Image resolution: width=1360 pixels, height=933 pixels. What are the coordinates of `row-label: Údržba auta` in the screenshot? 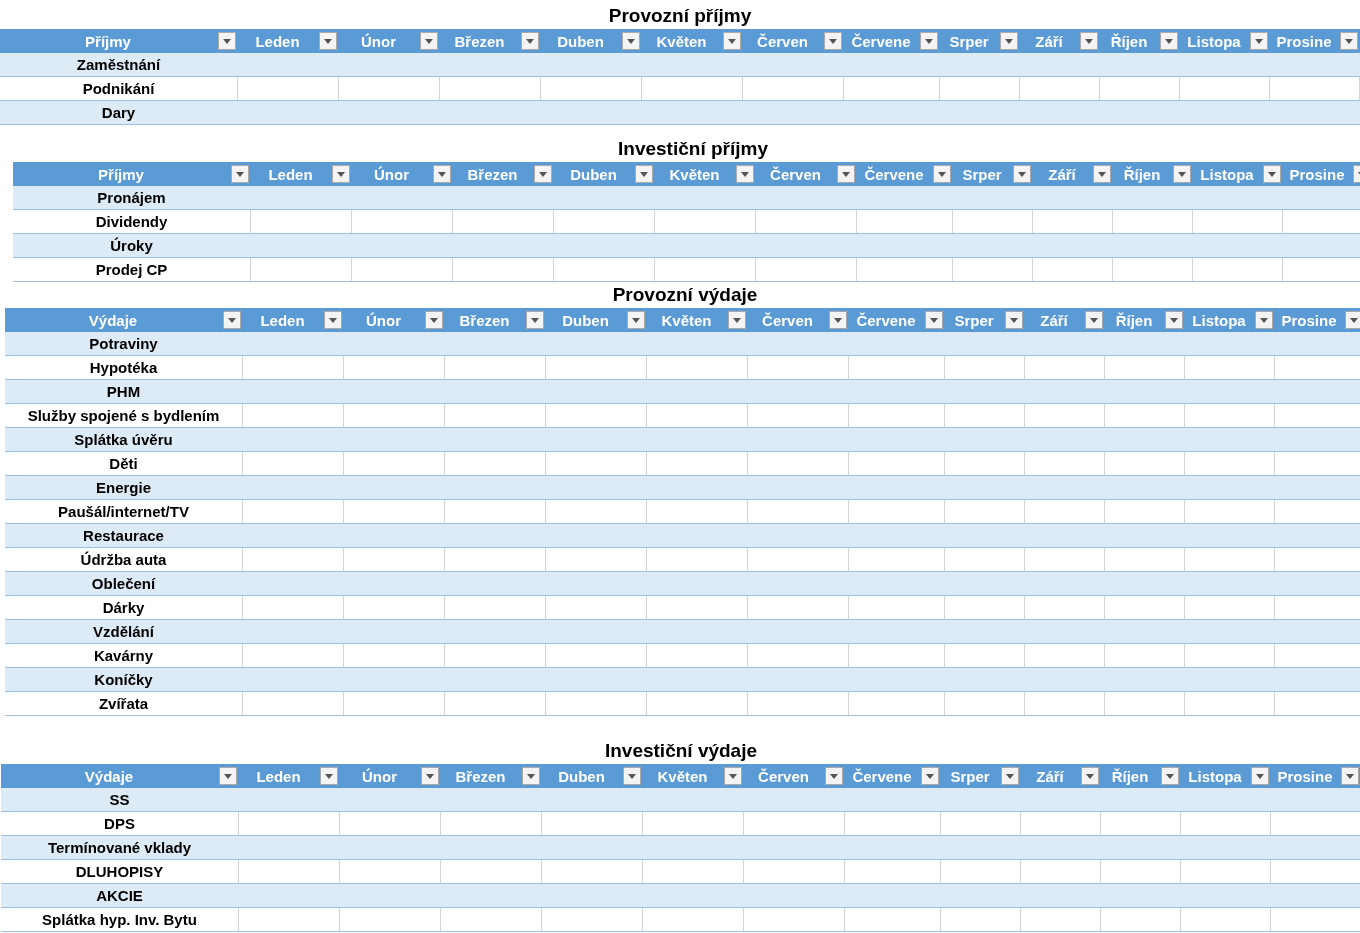 It's located at (123, 559).